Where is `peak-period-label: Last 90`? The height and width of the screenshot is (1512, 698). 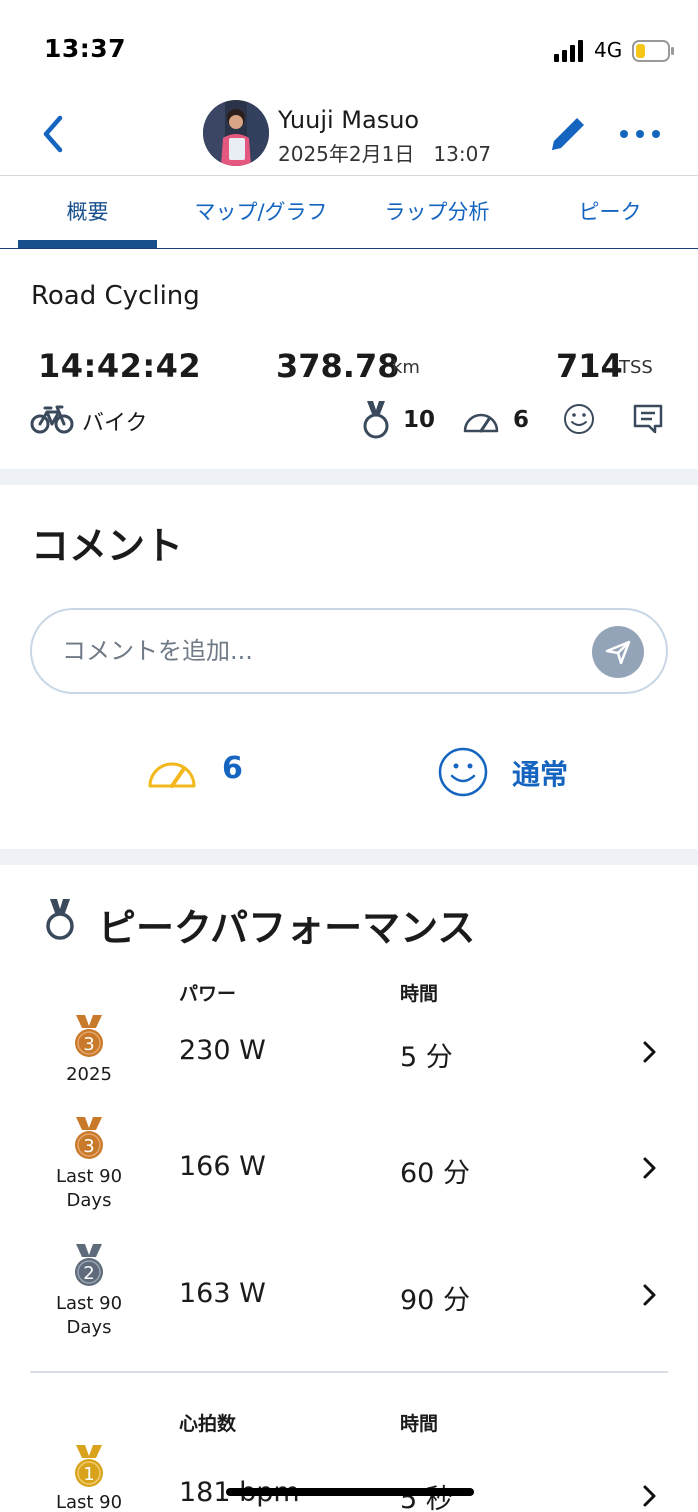 peak-period-label: Last 90 is located at coordinates (89, 1502).